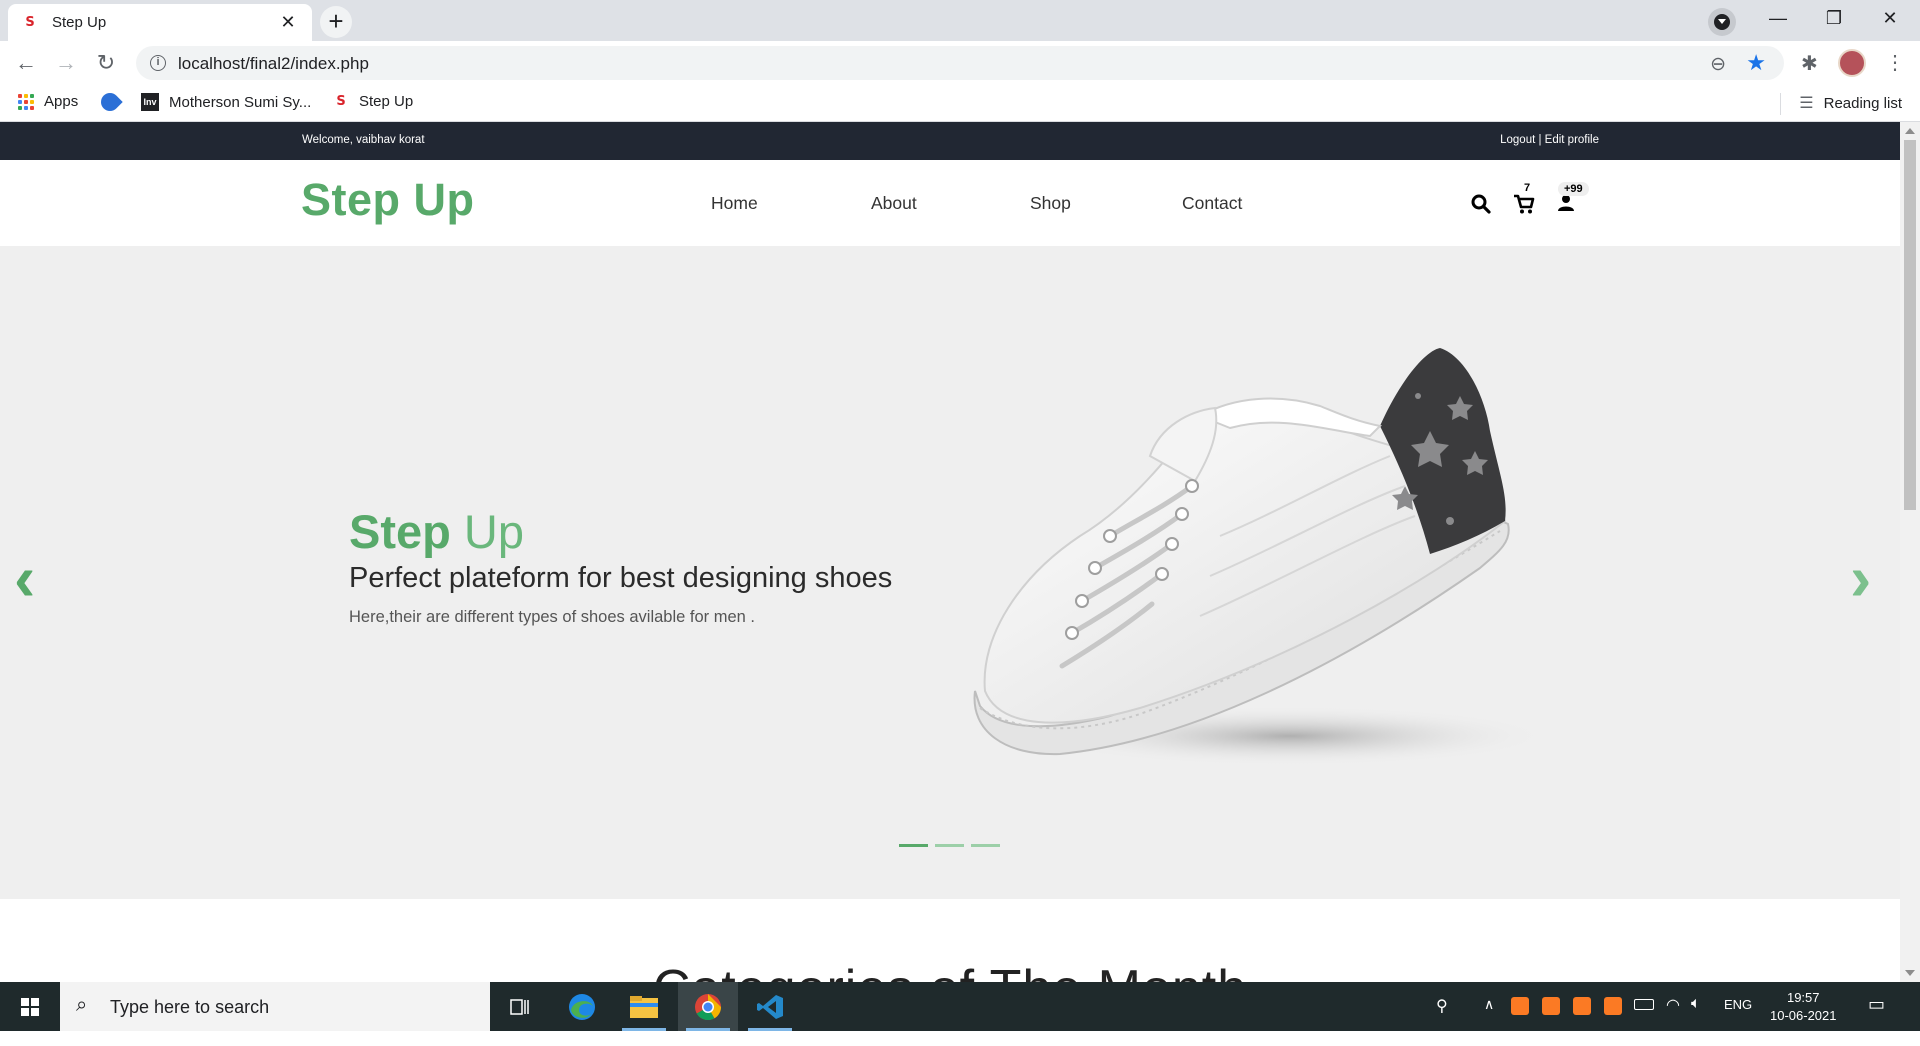 The height and width of the screenshot is (1046, 1920). Describe the element at coordinates (160, 22) in the screenshot. I see `browser-tab: S Step Up ✕` at that location.